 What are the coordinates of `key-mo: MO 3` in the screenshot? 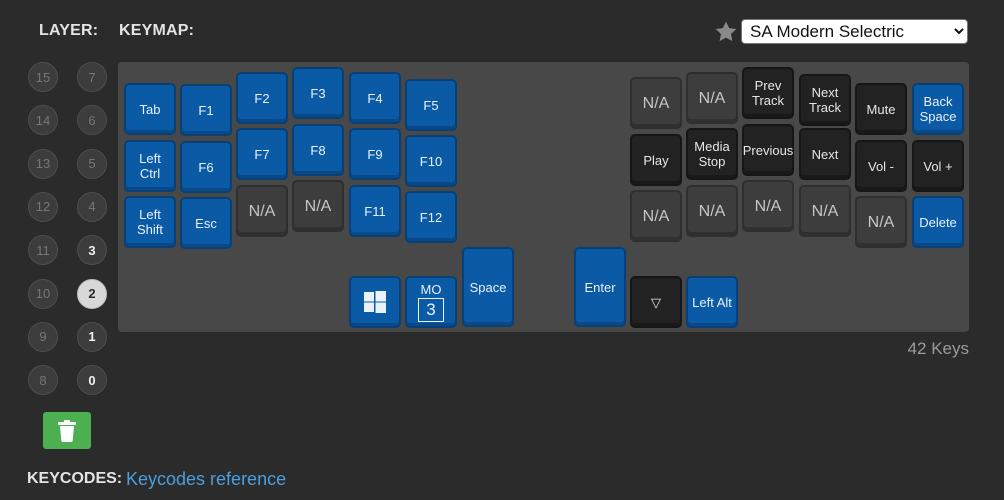 It's located at (431, 302).